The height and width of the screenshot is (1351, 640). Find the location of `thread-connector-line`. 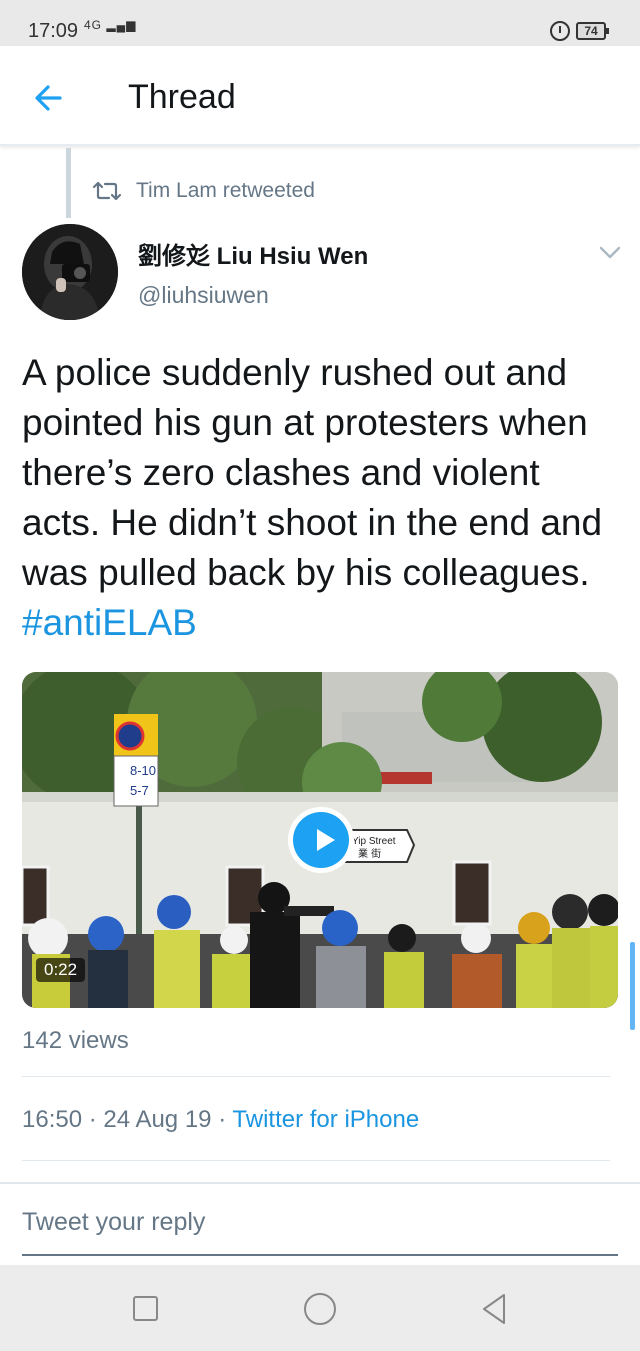

thread-connector-line is located at coordinates (68, 183).